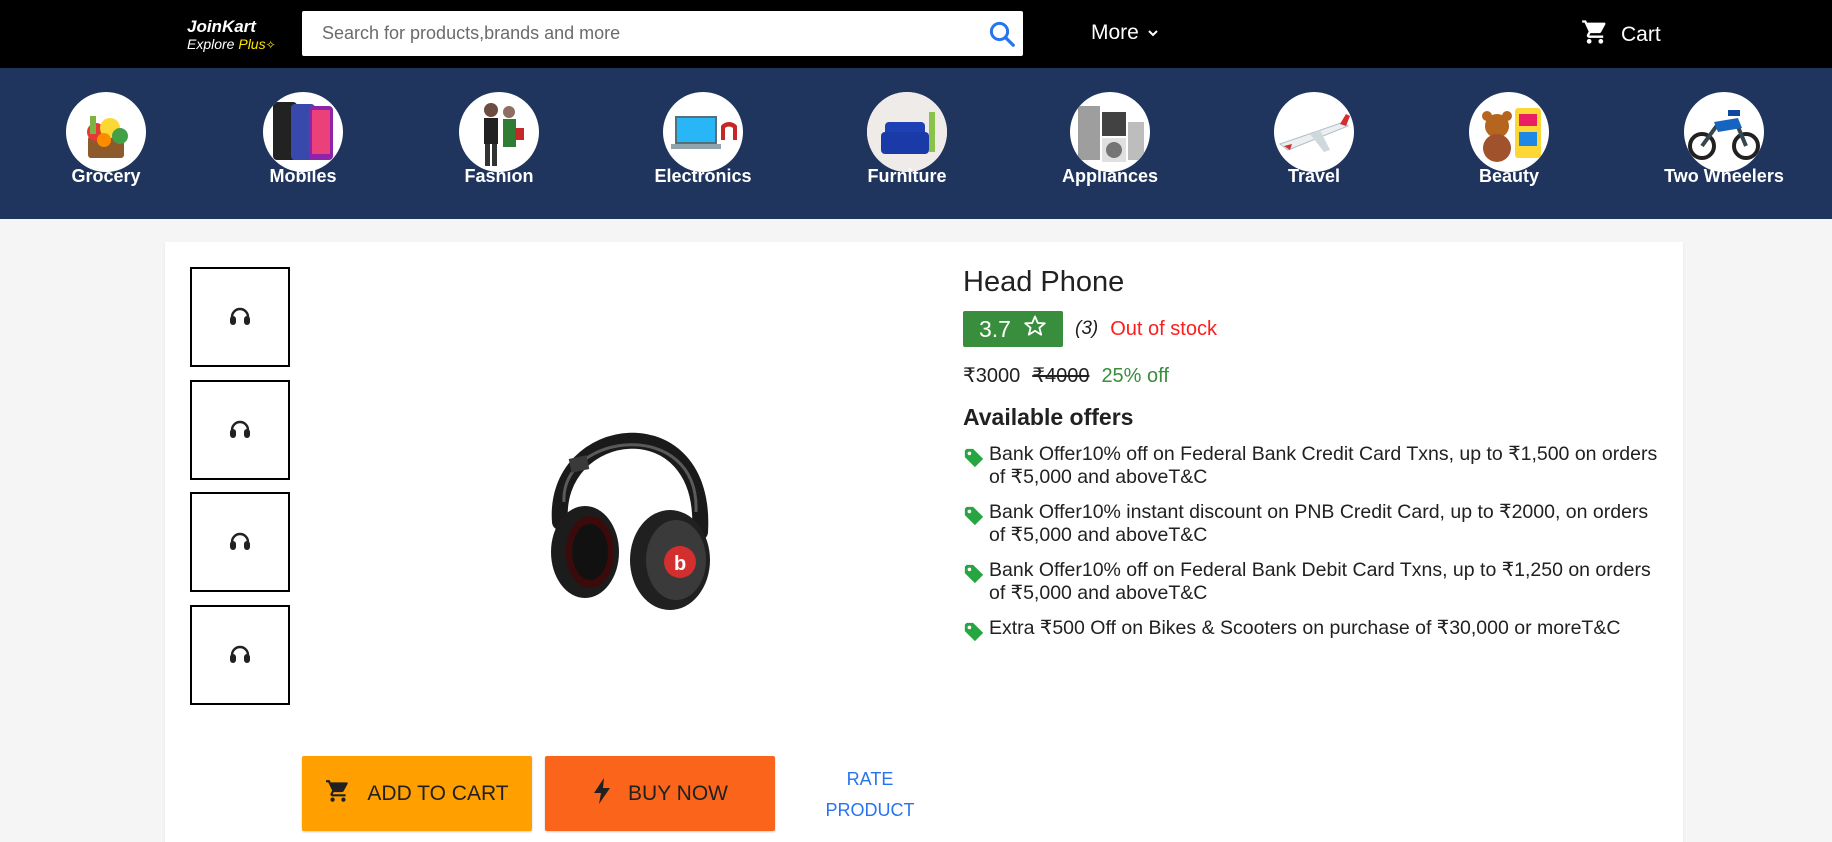 This screenshot has width=1832, height=842. What do you see at coordinates (1163, 328) in the screenshot?
I see `stock-status: Out of stock` at bounding box center [1163, 328].